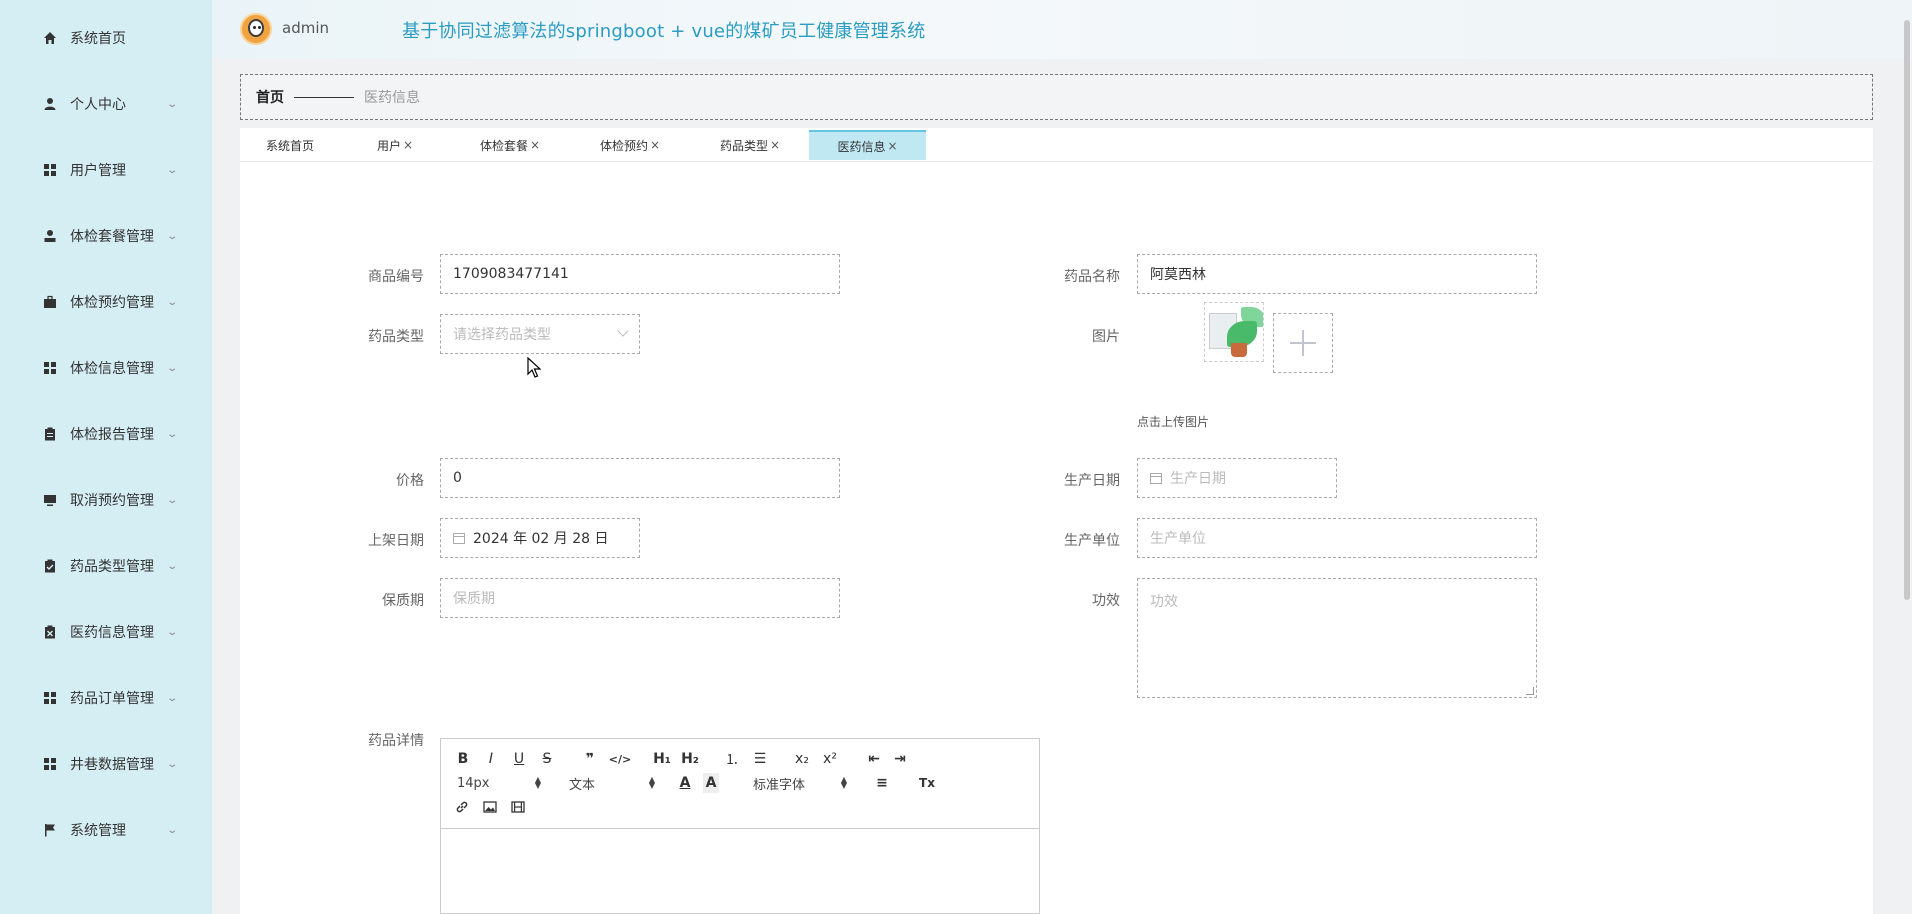 This screenshot has height=914, width=1912. I want to click on sidebar-item-system-management: 系统管理 ⌄, so click(106, 830).